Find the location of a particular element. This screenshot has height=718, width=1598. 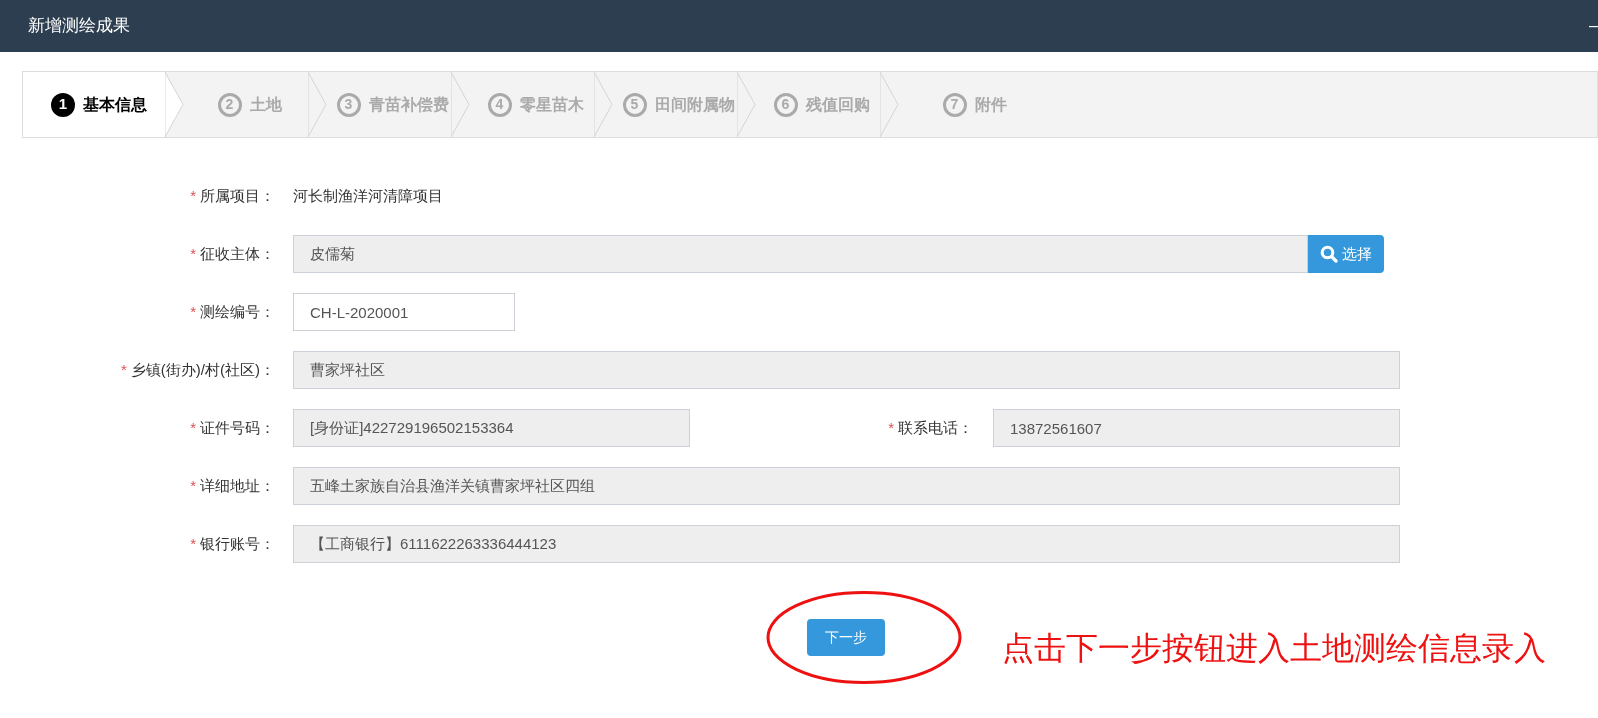

annotation-text: 点击下一步按钮进入土地测绘信息录入 is located at coordinates (1274, 648).